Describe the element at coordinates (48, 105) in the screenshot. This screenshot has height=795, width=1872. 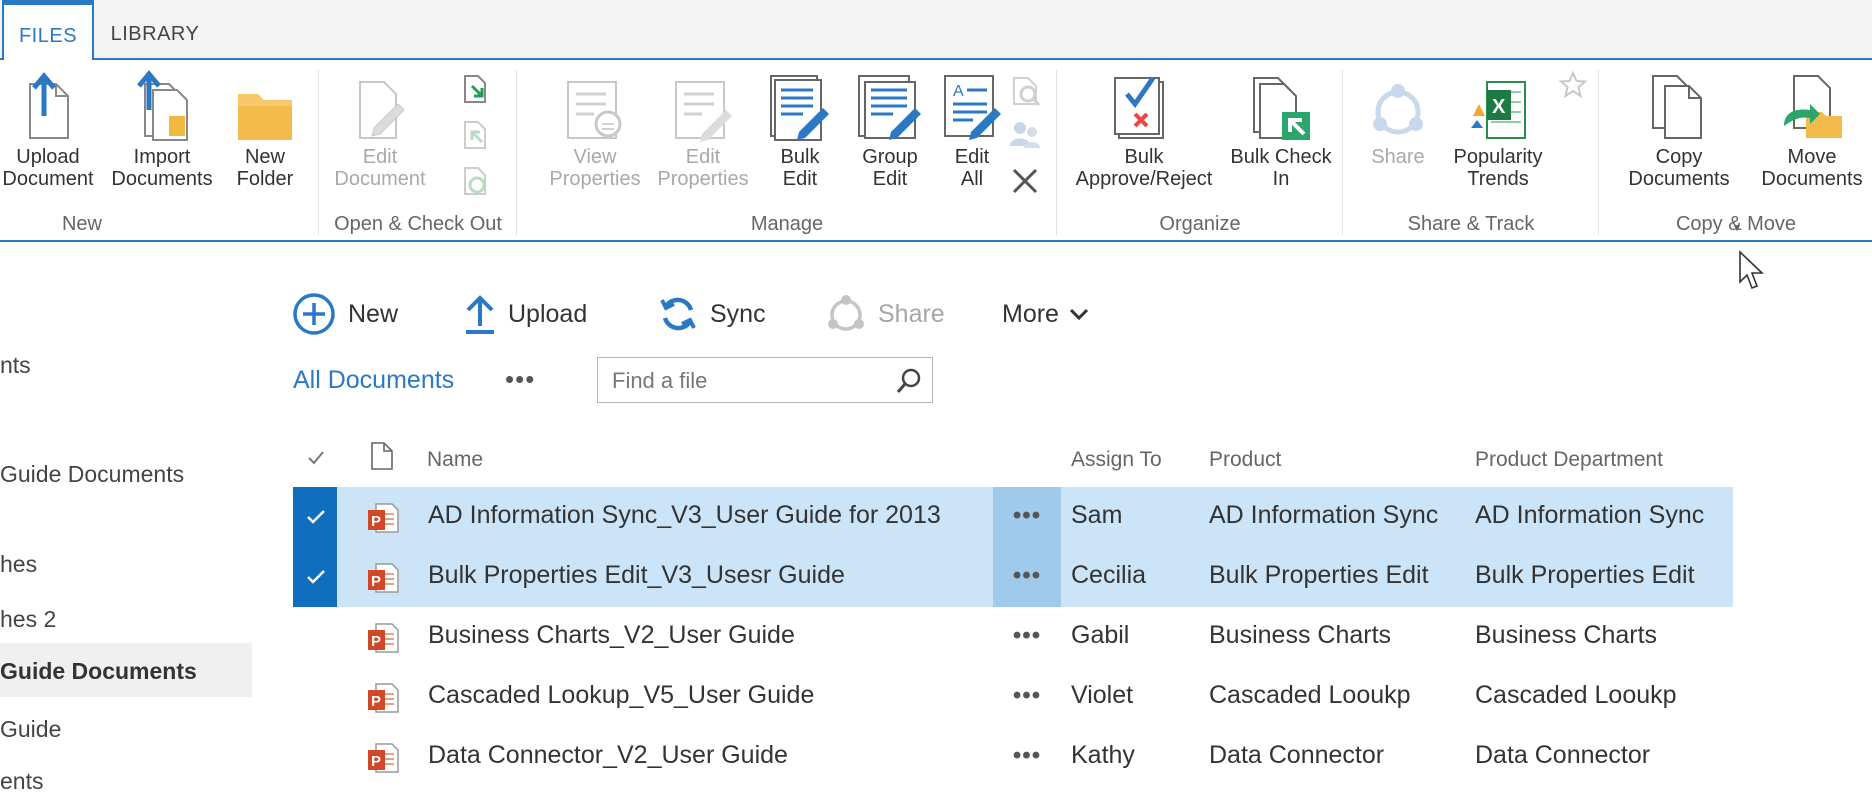
I see `upload-document-icon` at that location.